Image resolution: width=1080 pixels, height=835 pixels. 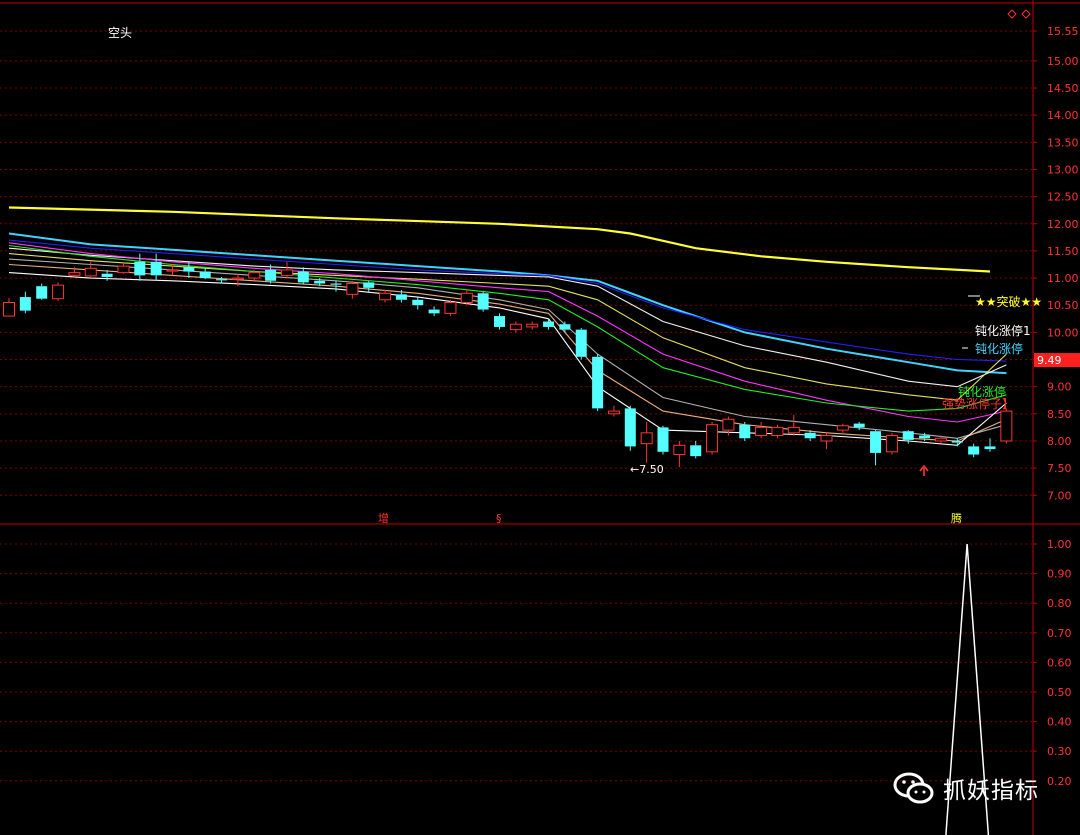 What do you see at coordinates (1059, 781) in the screenshot?
I see `y-tick-label: 0.20` at bounding box center [1059, 781].